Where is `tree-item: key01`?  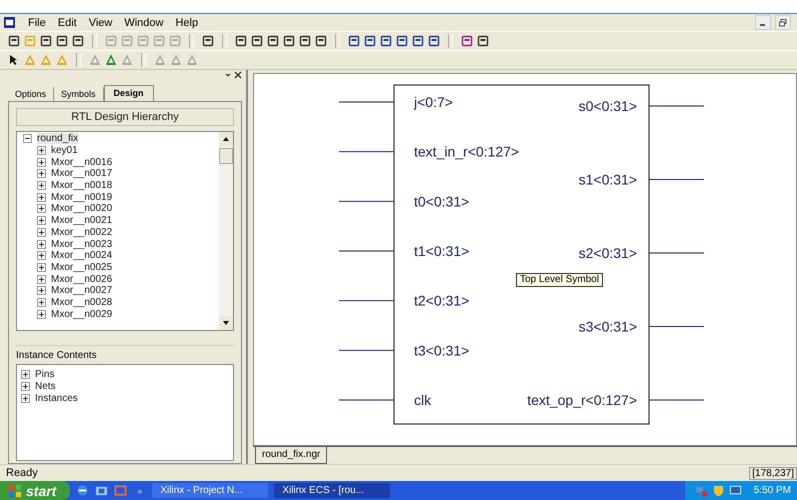 tree-item: key01 is located at coordinates (64, 150).